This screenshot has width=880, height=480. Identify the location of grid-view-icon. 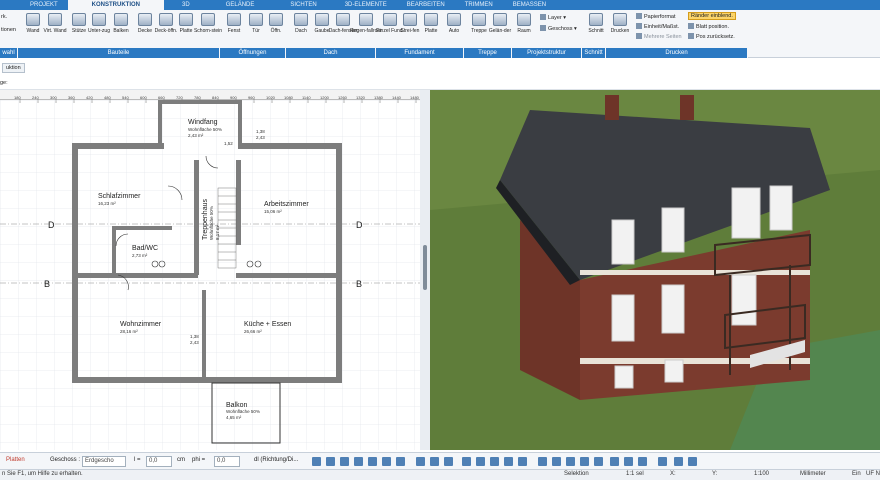
(570, 461).